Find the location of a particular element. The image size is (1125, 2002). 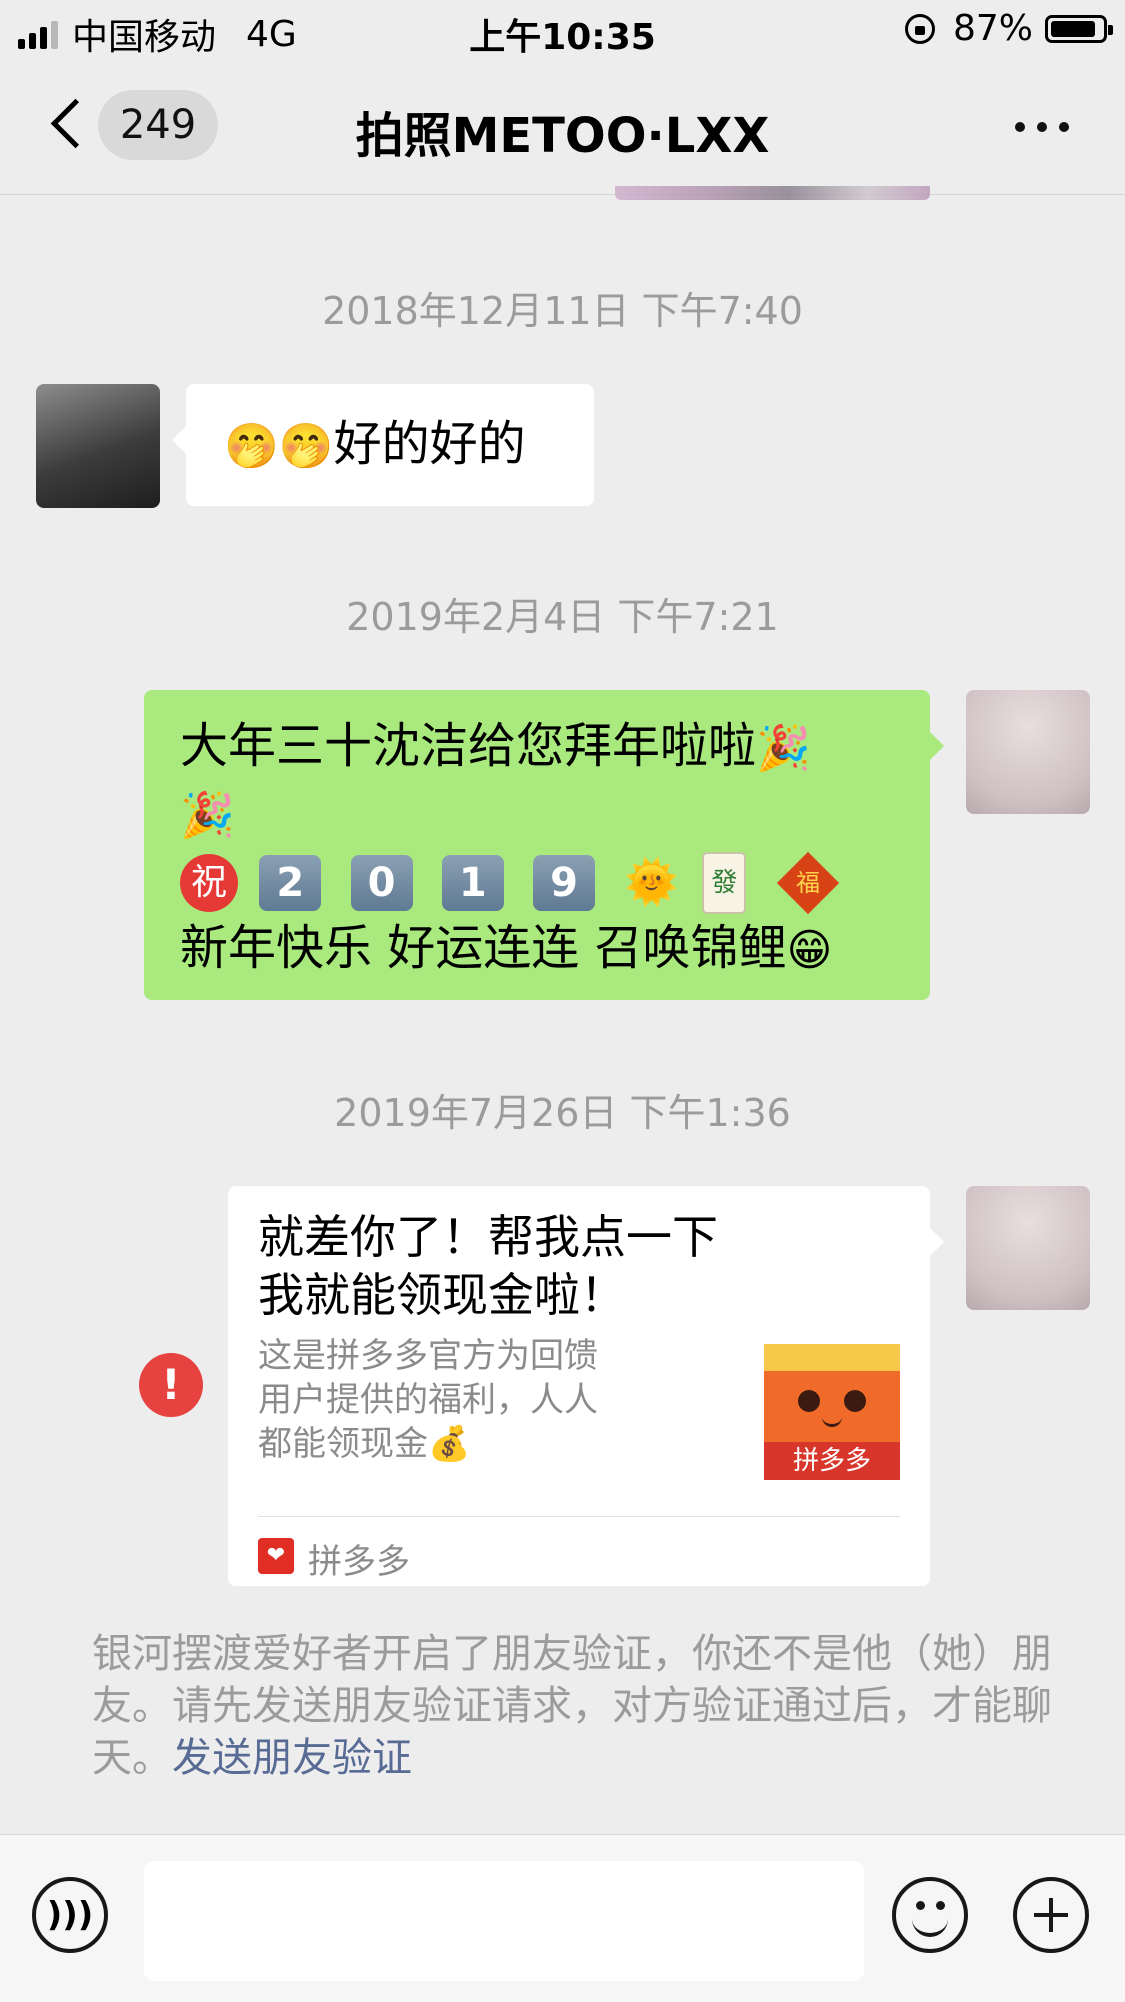

emoji-icon is located at coordinates (930, 1915).